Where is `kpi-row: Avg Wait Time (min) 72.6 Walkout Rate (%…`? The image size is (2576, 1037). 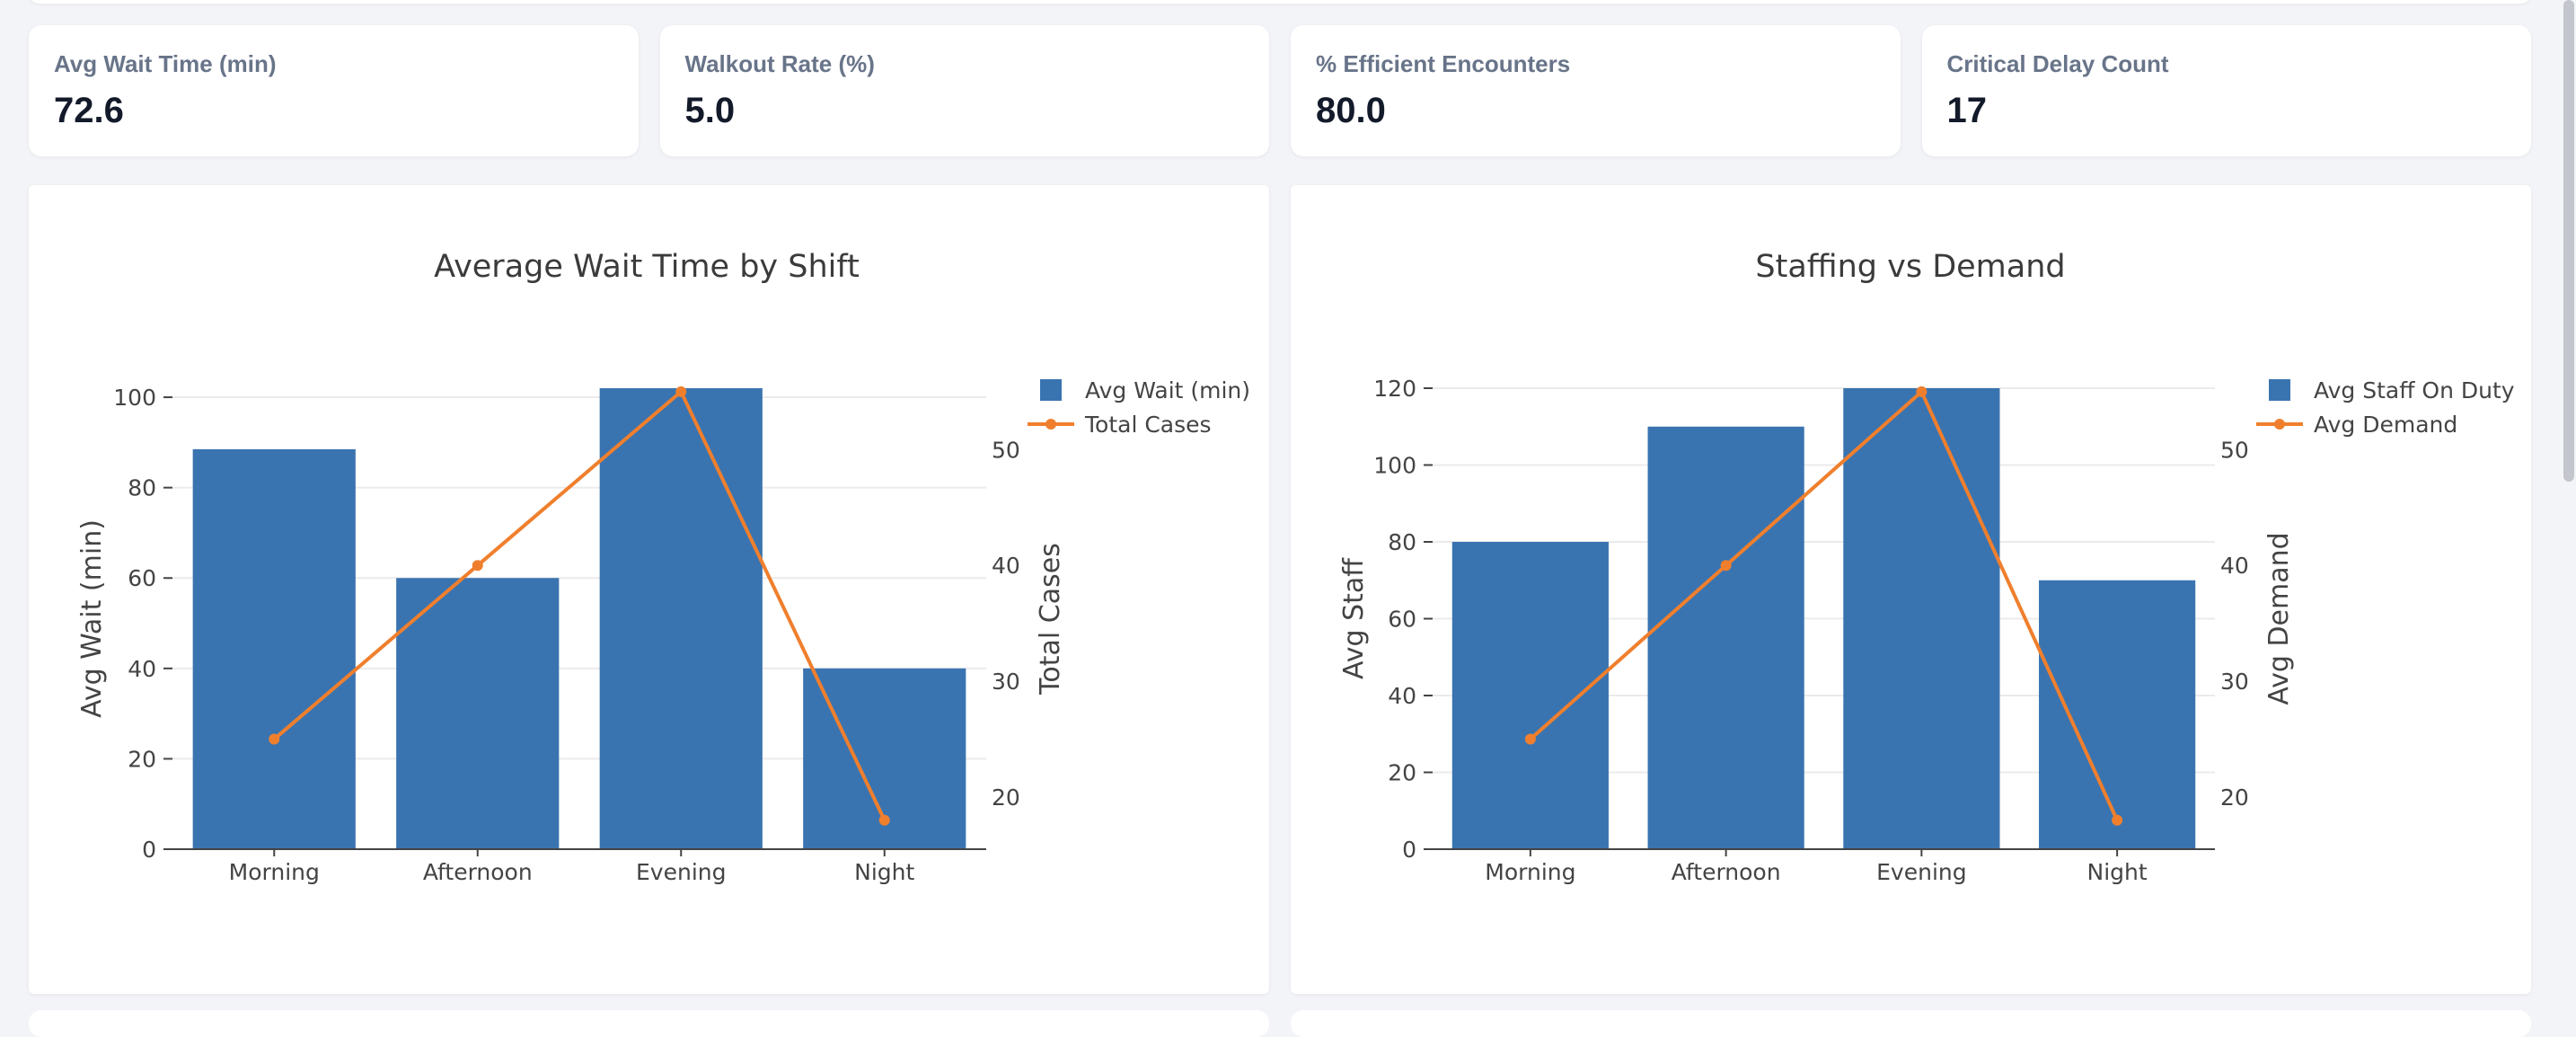 kpi-row: Avg Wait Time (min) 72.6 Walkout Rate (%… is located at coordinates (1280, 90).